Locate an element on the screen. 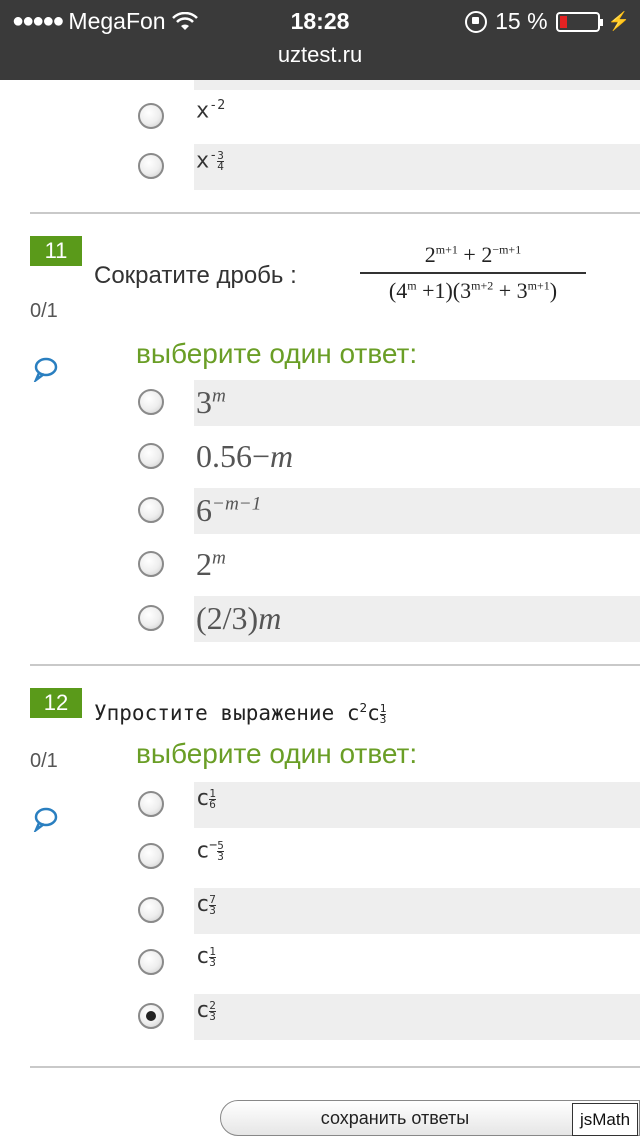 The width and height of the screenshot is (640, 1136). option-row: 3m is located at coordinates (389, 403).